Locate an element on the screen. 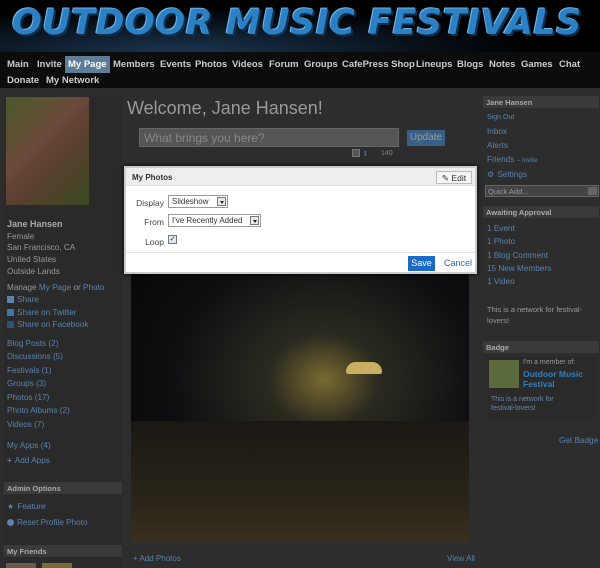 This screenshot has height=568, width=600. gear-icon: ⚙ is located at coordinates (491, 174).